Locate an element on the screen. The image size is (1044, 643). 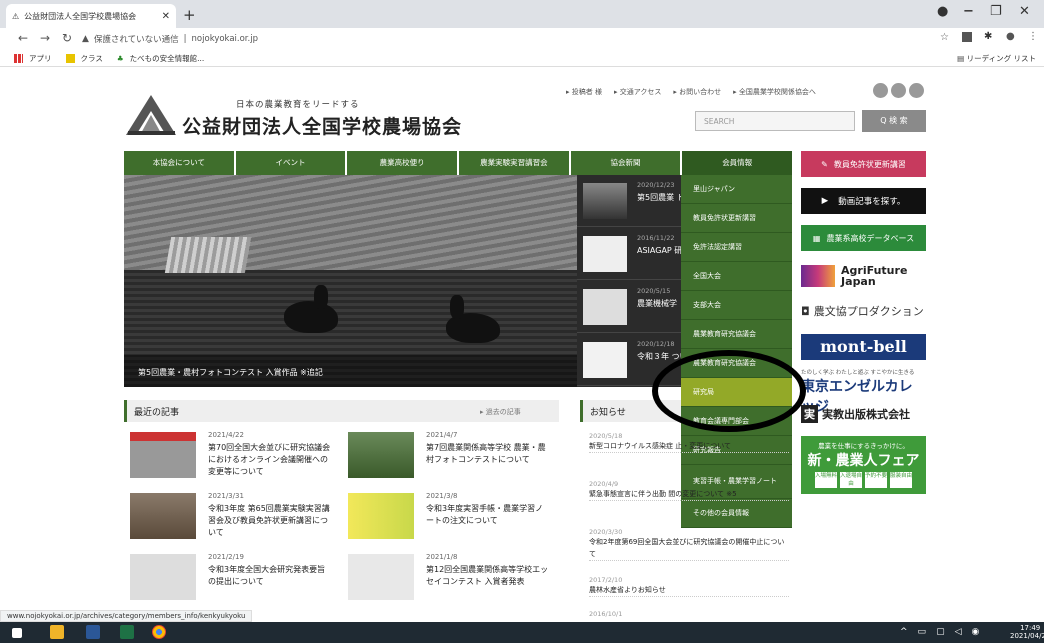
link-association: ▸ 全国農業学校関係協会へ is located at coordinates (774, 92).